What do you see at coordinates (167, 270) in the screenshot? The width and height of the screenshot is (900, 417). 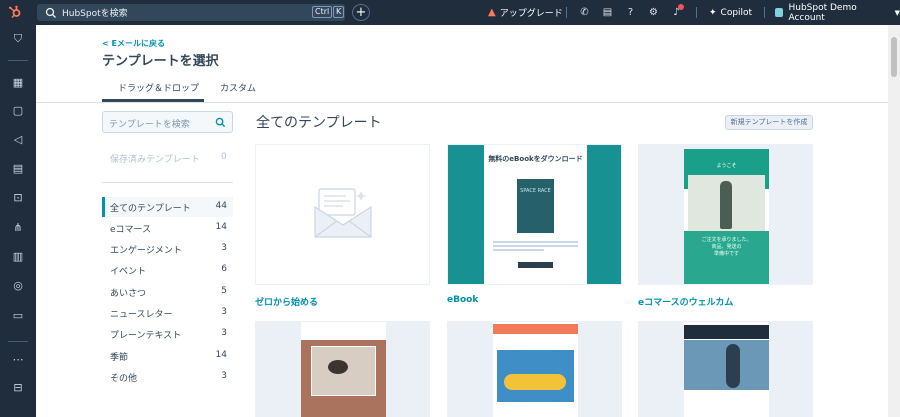 I see `category-event: イベント 6` at bounding box center [167, 270].